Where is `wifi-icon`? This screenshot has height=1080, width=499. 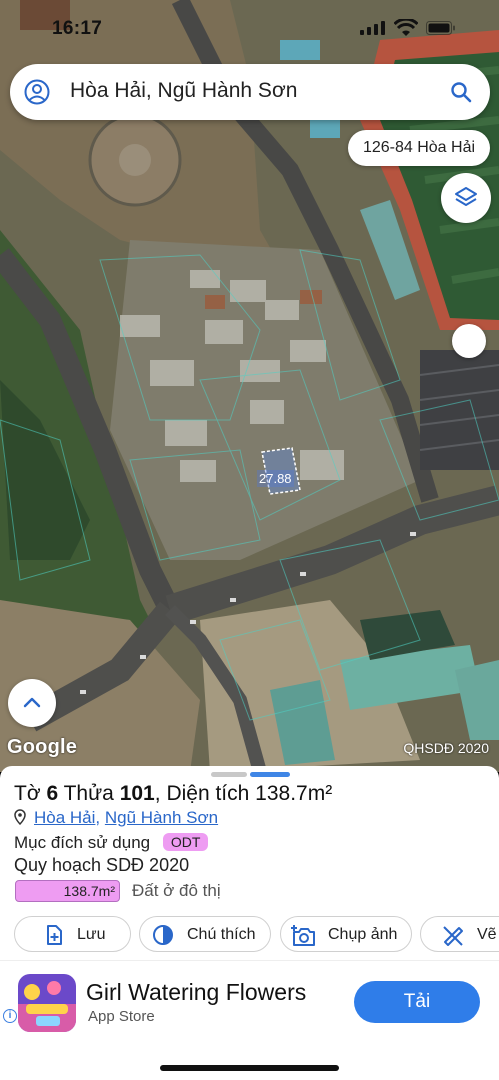
wifi-icon is located at coordinates (406, 27).